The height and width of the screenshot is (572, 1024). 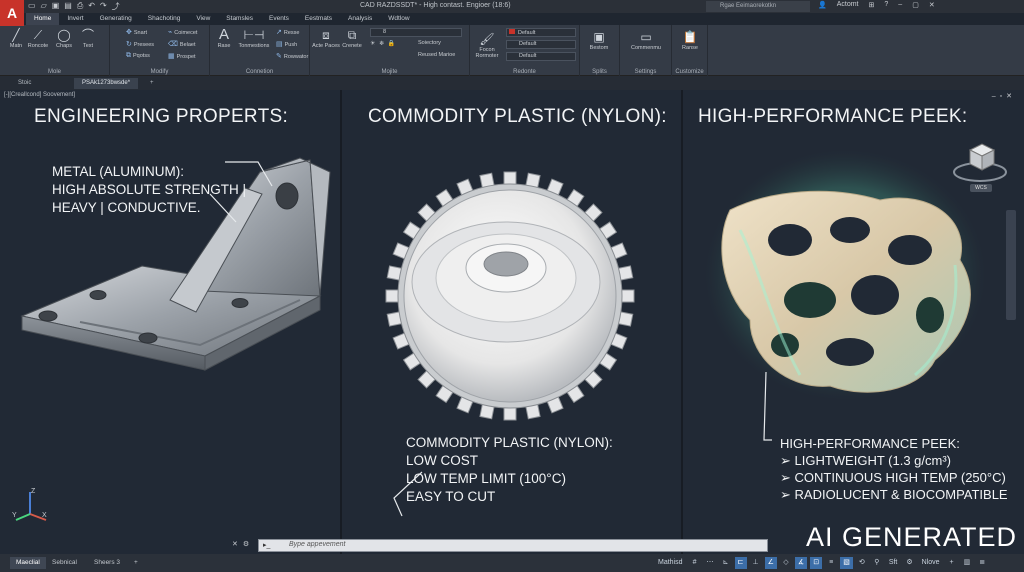 I want to click on viewcube, so click(x=985, y=160).